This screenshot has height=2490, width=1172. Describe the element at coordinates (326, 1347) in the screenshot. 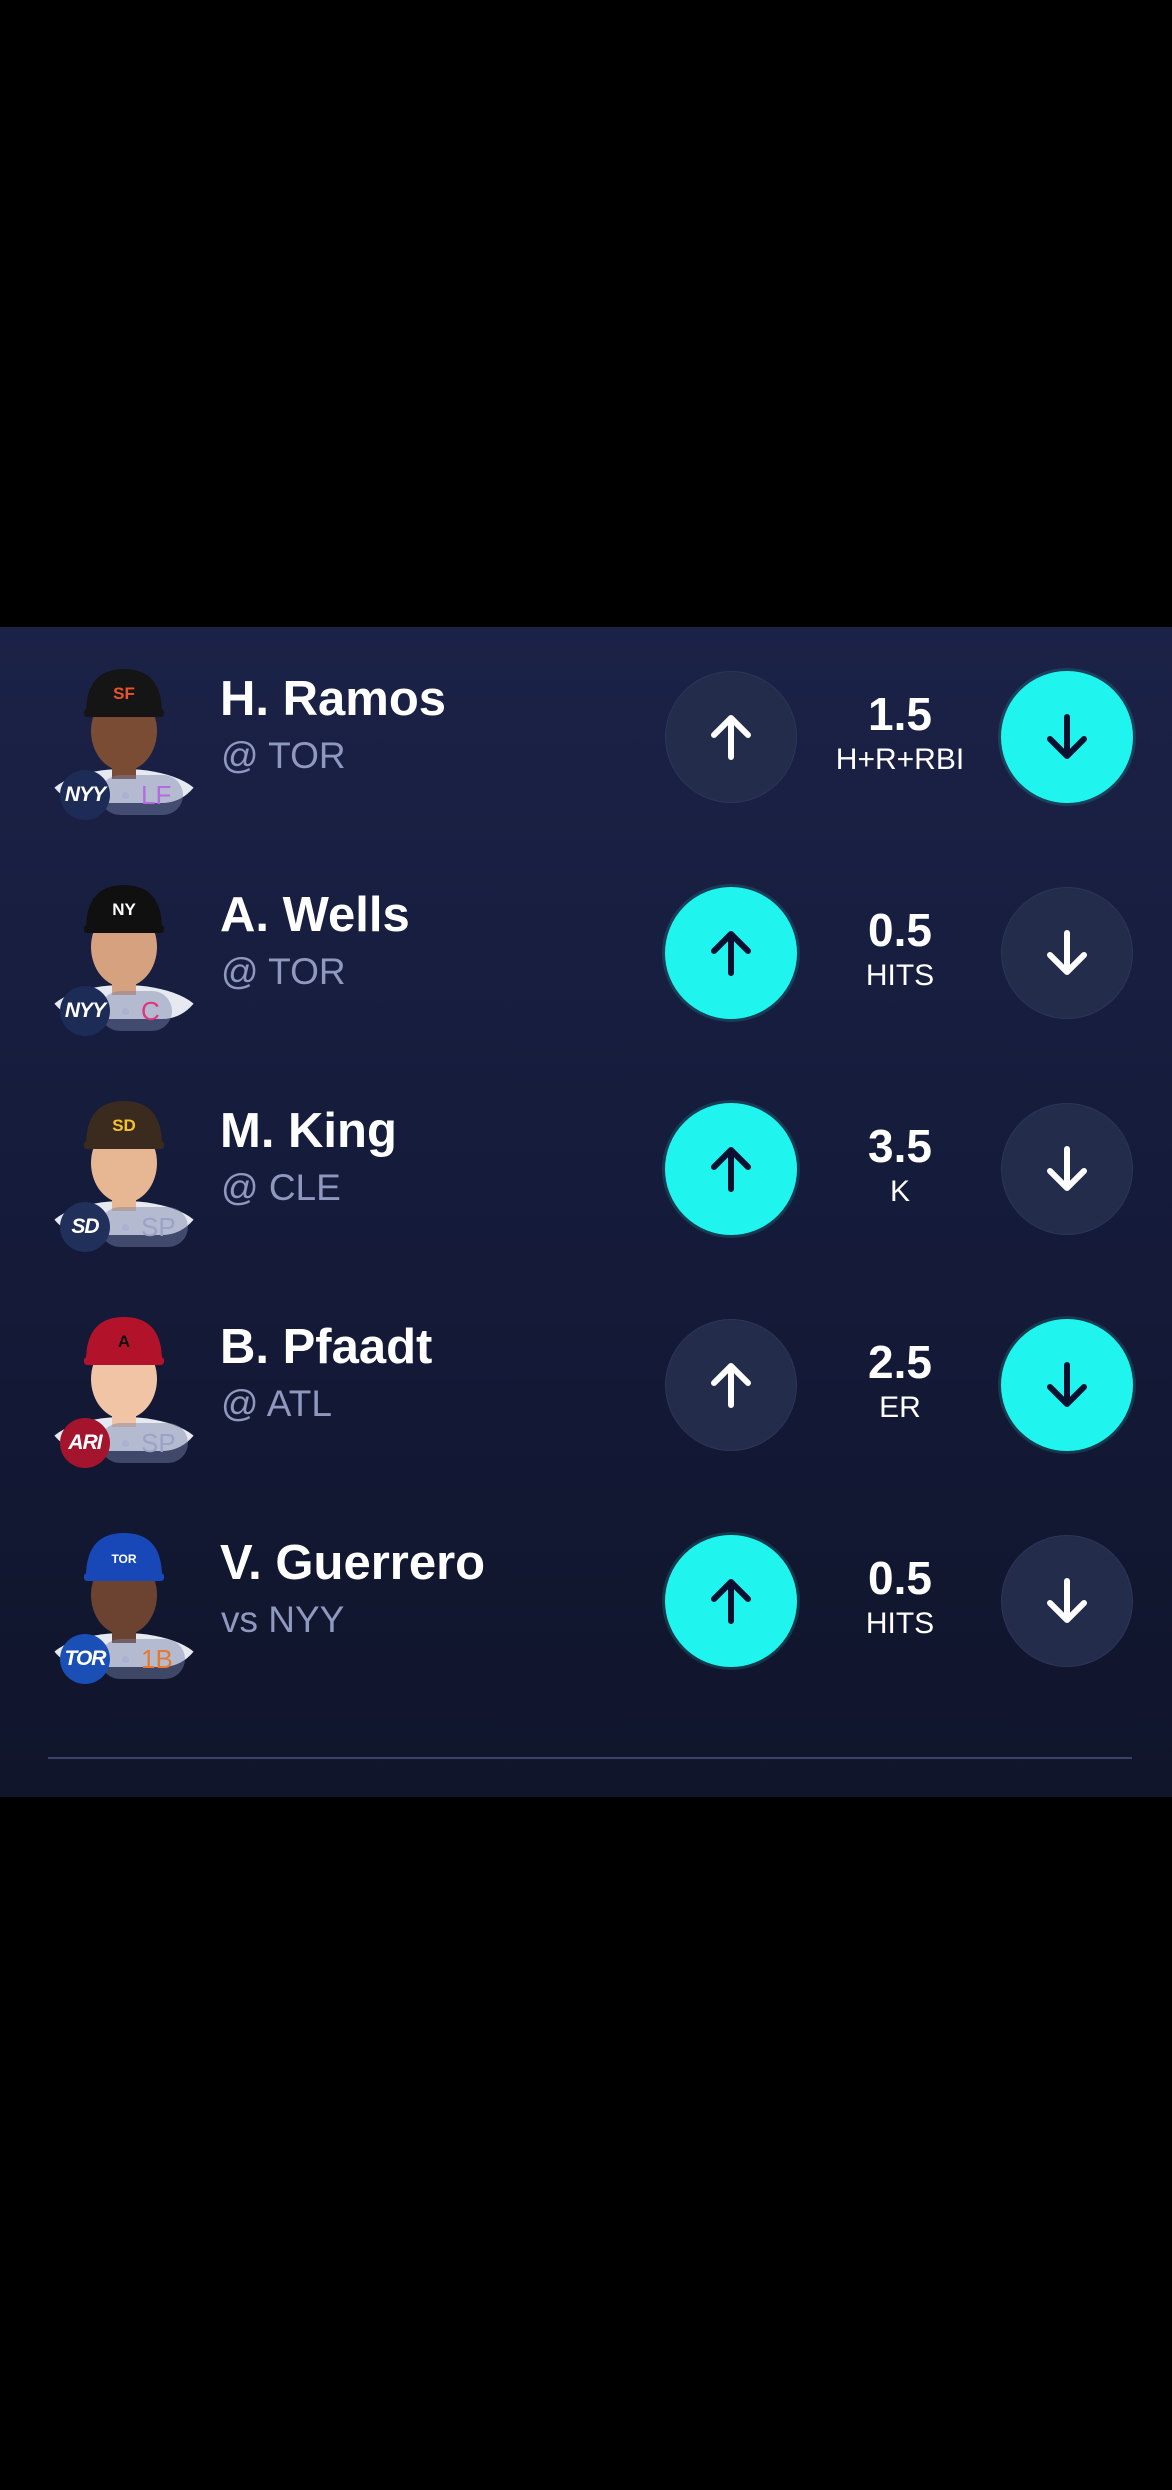

I see `player-name: B. Pfaadt` at that location.